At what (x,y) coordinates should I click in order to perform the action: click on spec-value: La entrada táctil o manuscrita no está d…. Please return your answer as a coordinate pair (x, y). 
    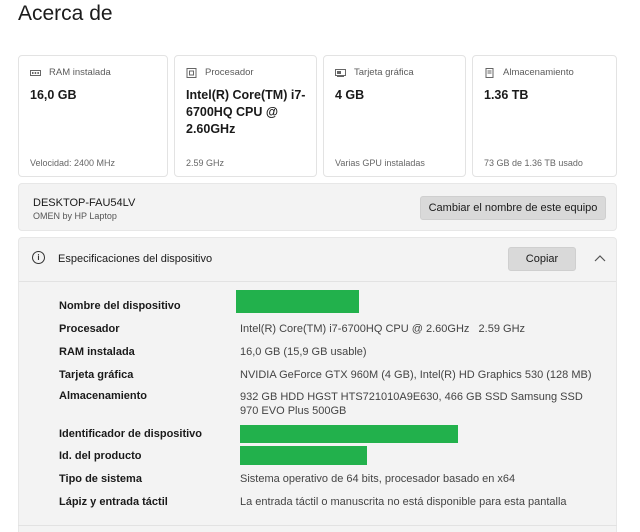
    Looking at the image, I should click on (403, 502).